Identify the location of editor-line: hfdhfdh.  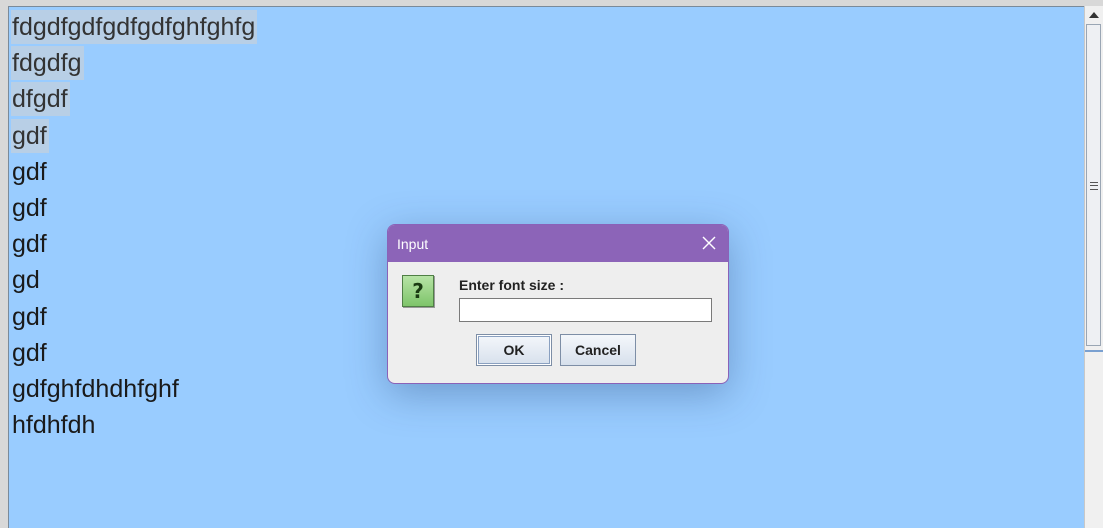
(134, 425).